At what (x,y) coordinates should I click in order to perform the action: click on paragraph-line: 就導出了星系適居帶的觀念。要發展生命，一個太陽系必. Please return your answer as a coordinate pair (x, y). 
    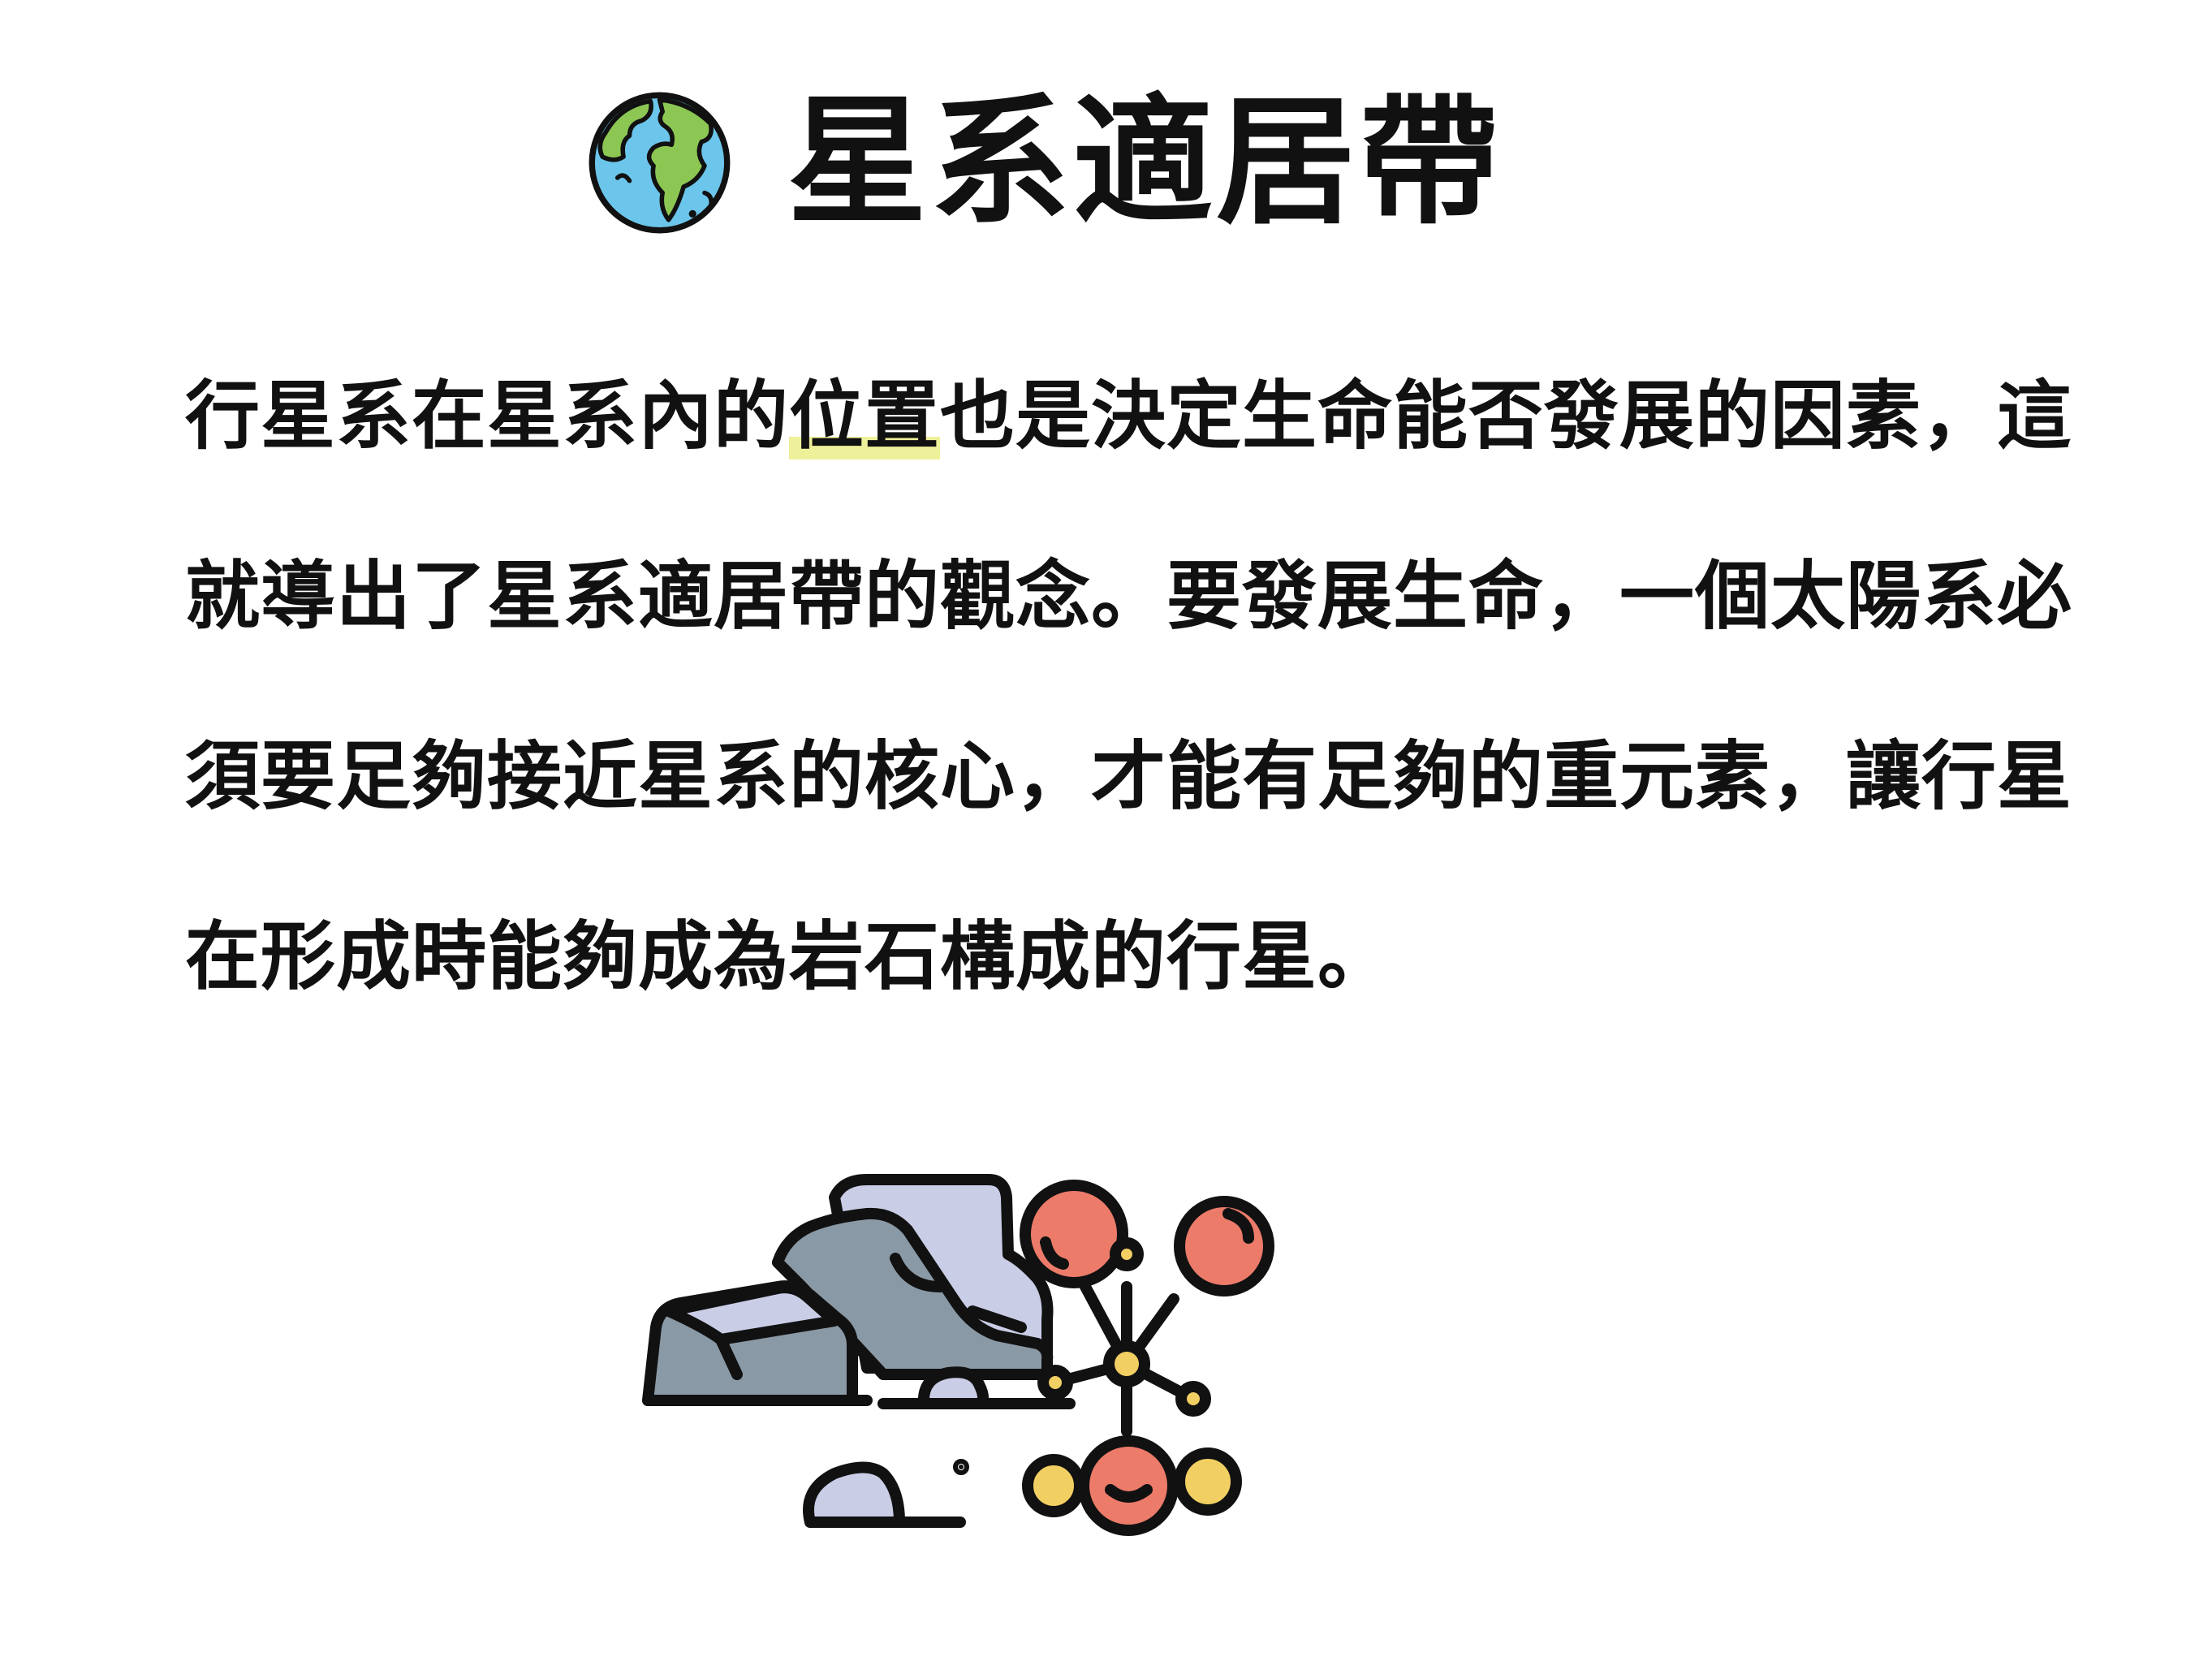
    Looking at the image, I should click on (1129, 596).